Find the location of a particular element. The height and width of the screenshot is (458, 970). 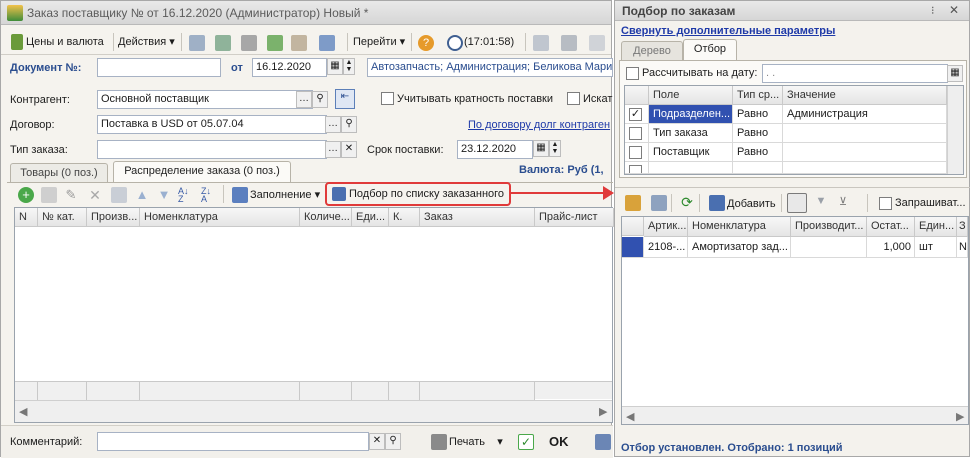

save-row-icon is located at coordinates (119, 195).